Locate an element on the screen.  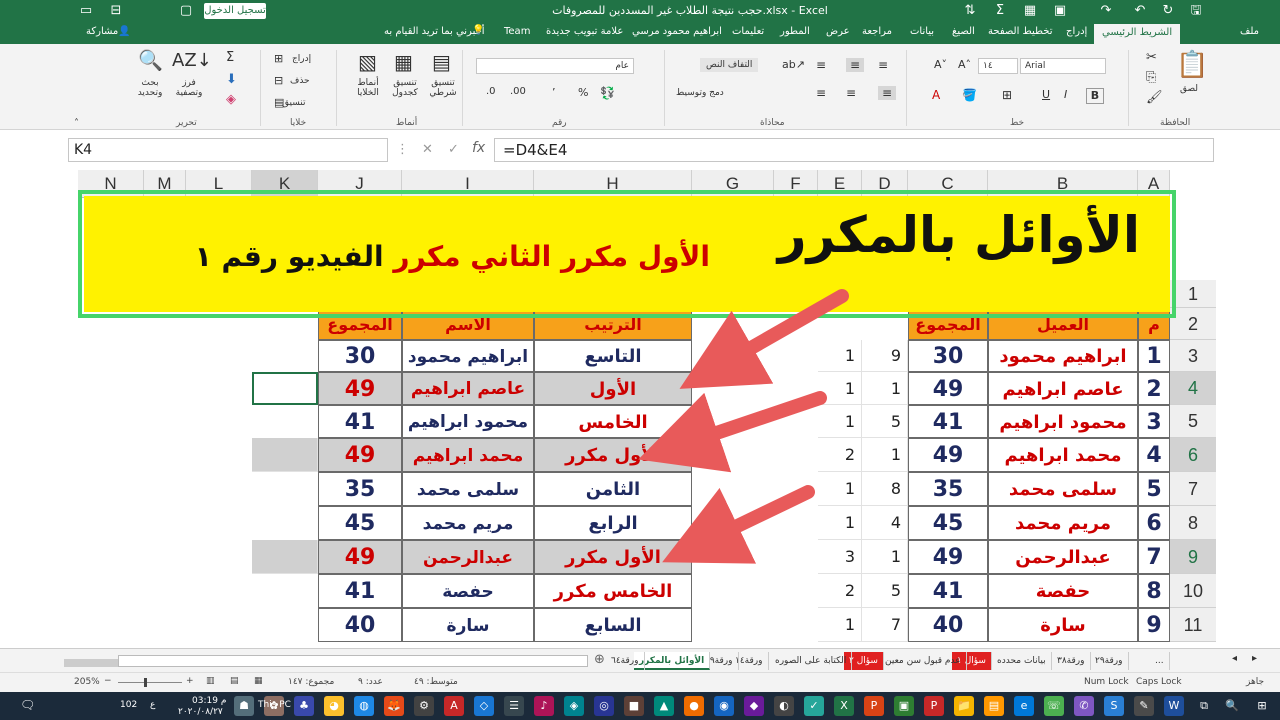
align-top-icon: ≡ is located at coordinates (883, 65).